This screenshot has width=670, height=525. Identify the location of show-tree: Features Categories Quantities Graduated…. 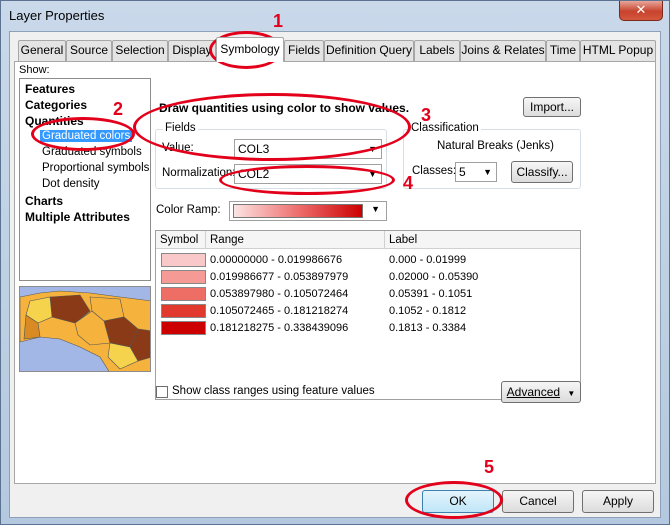
(85, 179).